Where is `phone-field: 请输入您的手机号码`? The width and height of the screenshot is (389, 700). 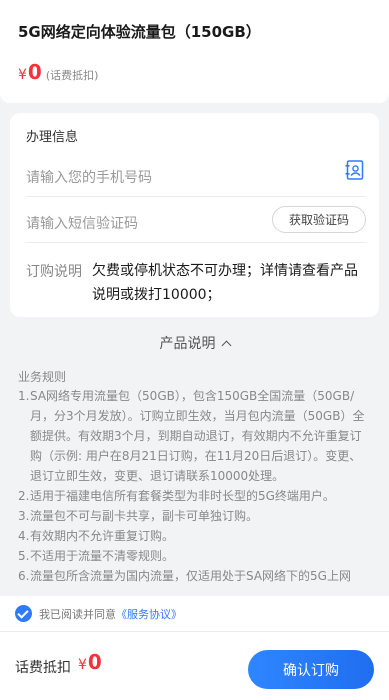
phone-field: 请输入您的手机号码 is located at coordinates (196, 175).